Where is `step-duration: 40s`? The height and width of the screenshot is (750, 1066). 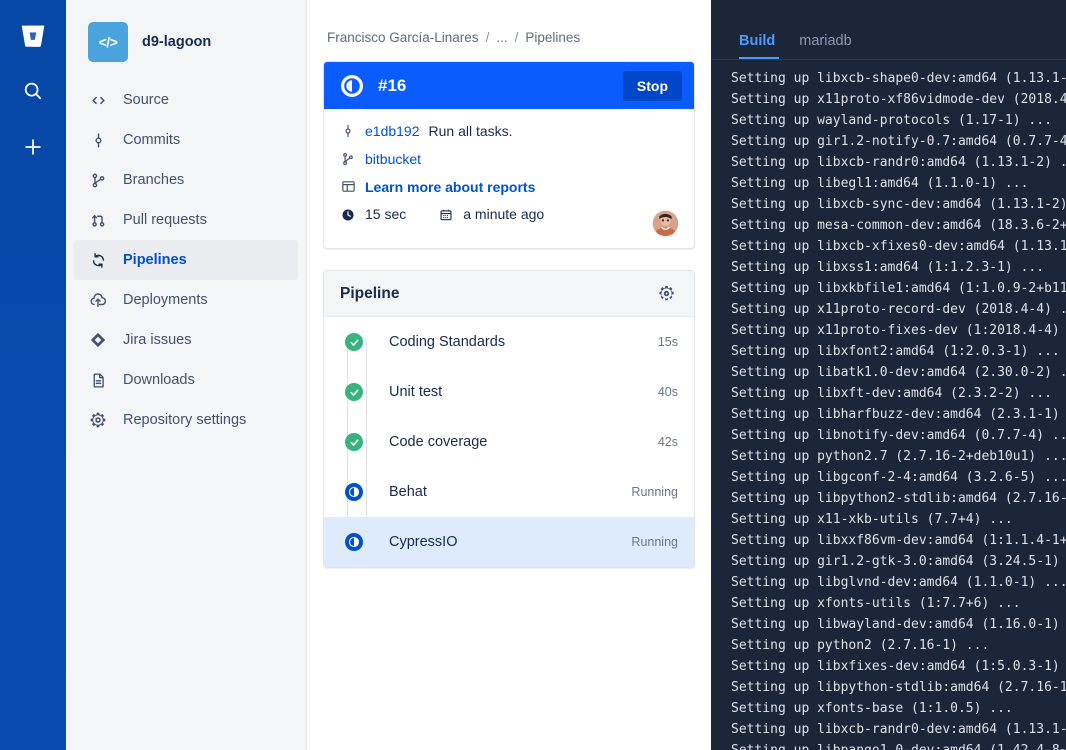 step-duration: 40s is located at coordinates (667, 392).